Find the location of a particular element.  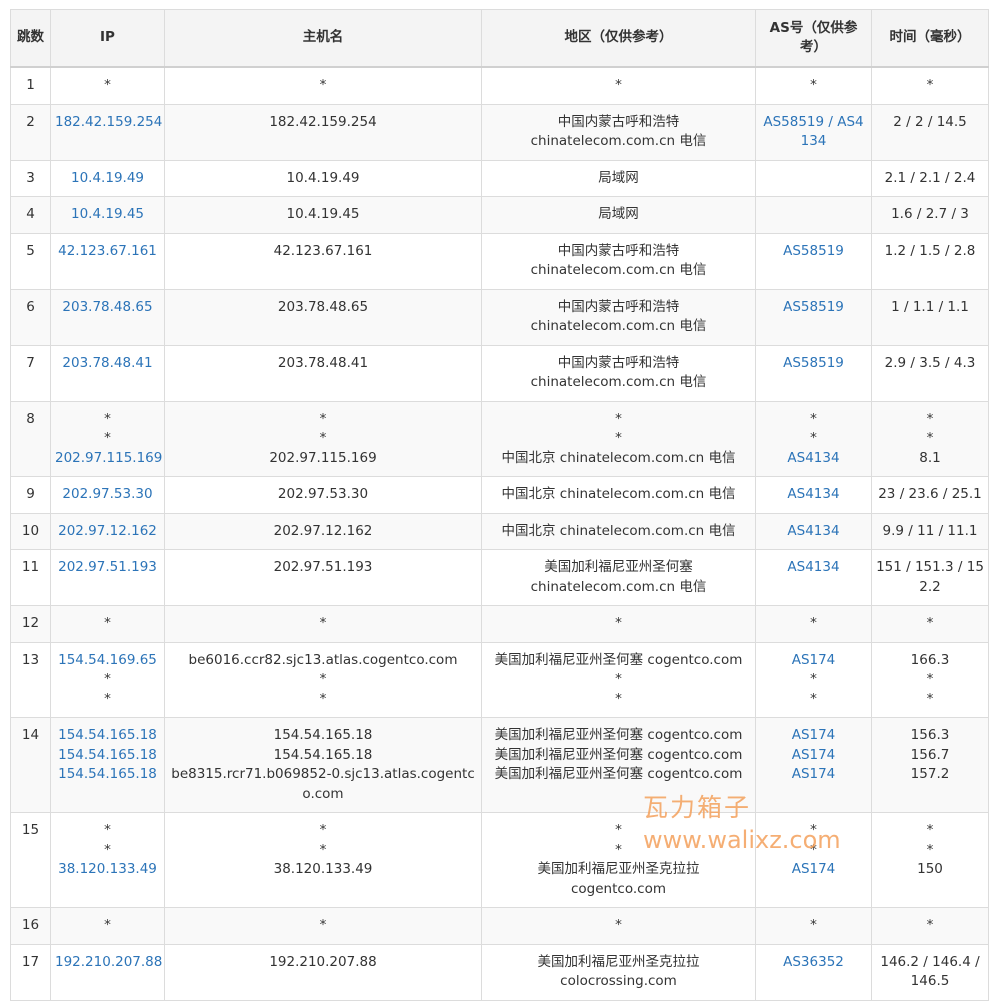

header-hostname: 主机名 is located at coordinates (323, 38).